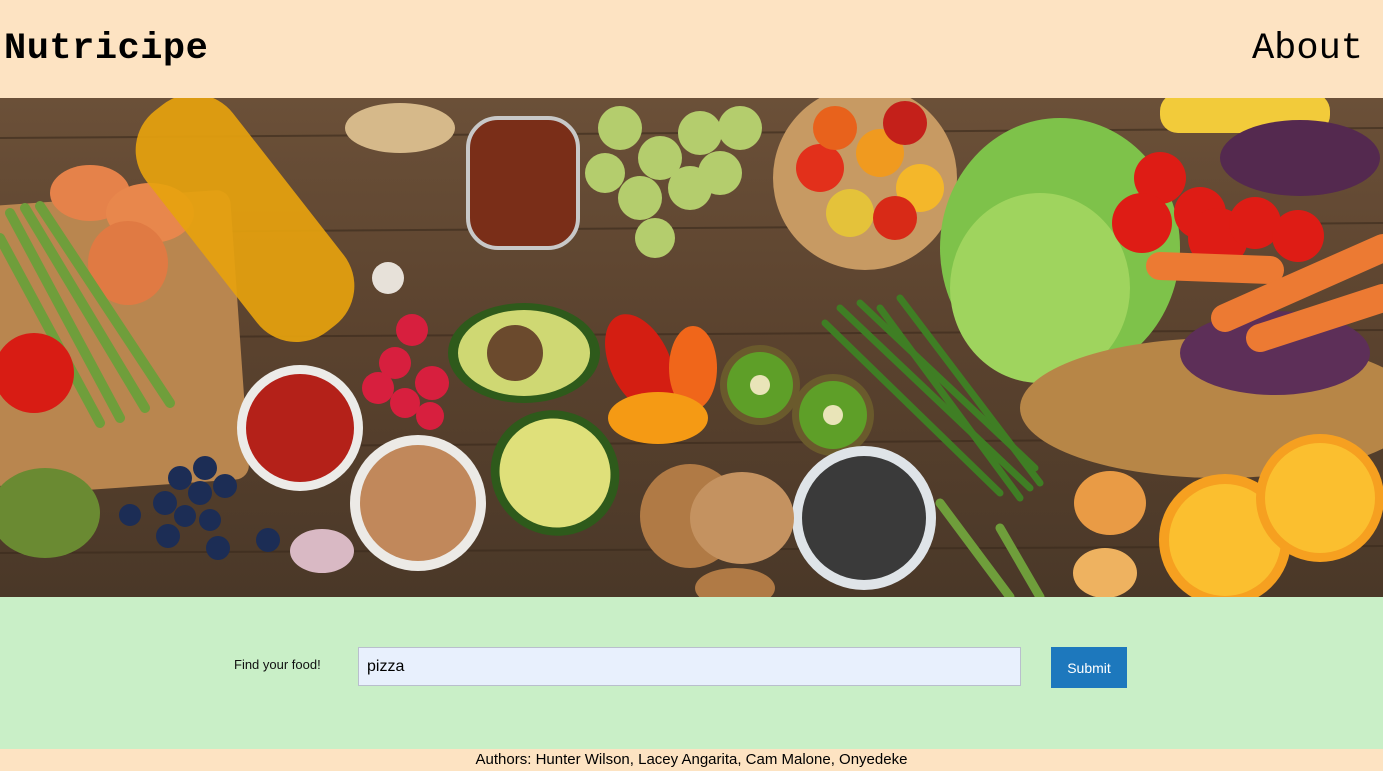 The height and width of the screenshot is (771, 1383). Describe the element at coordinates (1307, 49) in the screenshot. I see `nav-about-link: About` at that location.